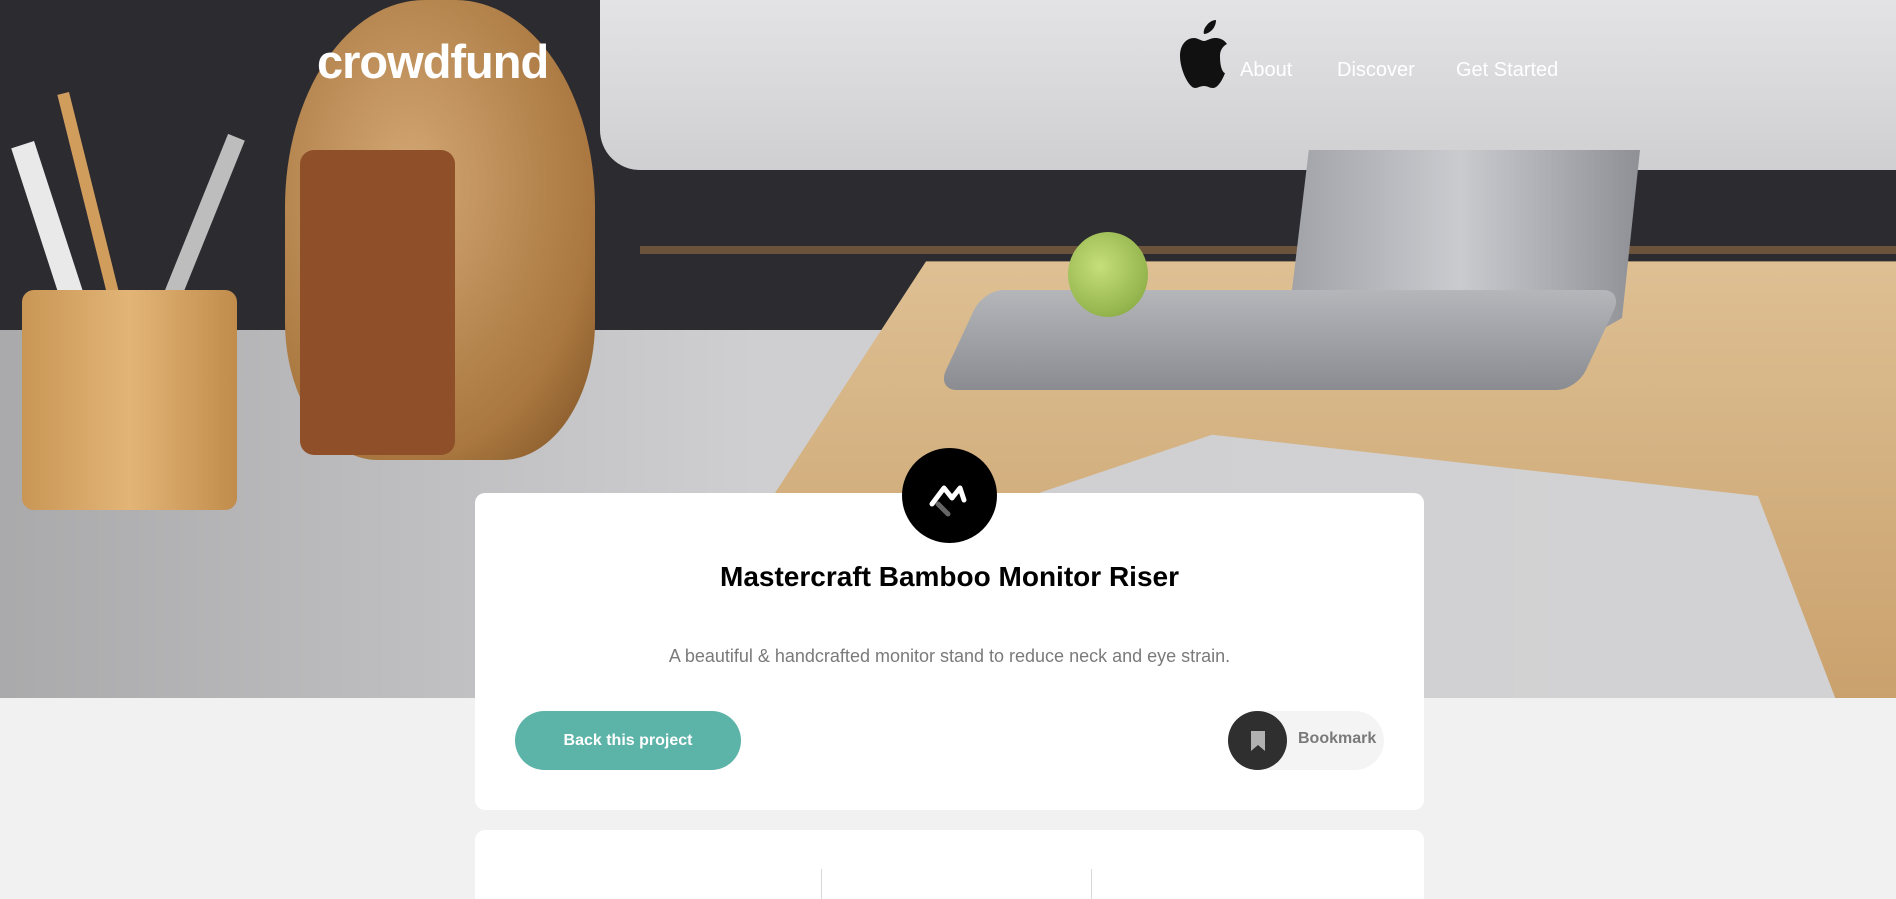 The image size is (1896, 899). I want to click on hero-monitor-base, so click(1280, 340).